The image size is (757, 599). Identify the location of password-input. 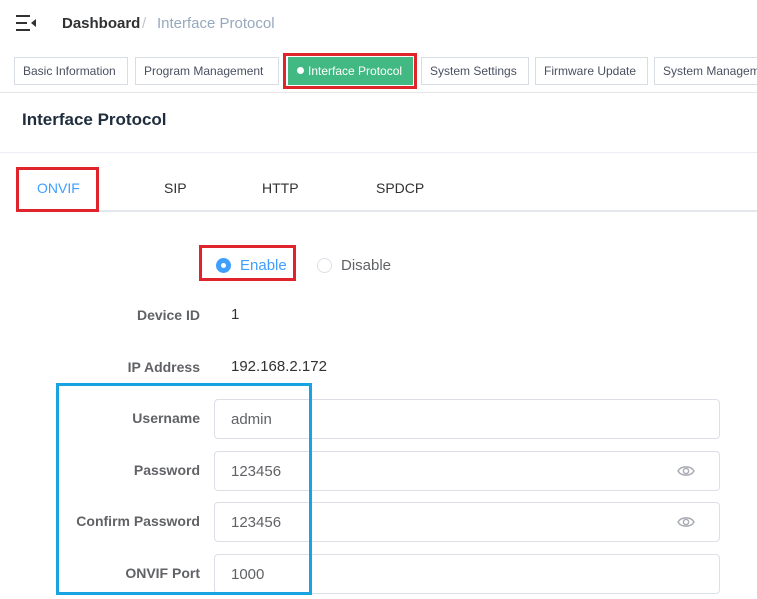
(435, 471).